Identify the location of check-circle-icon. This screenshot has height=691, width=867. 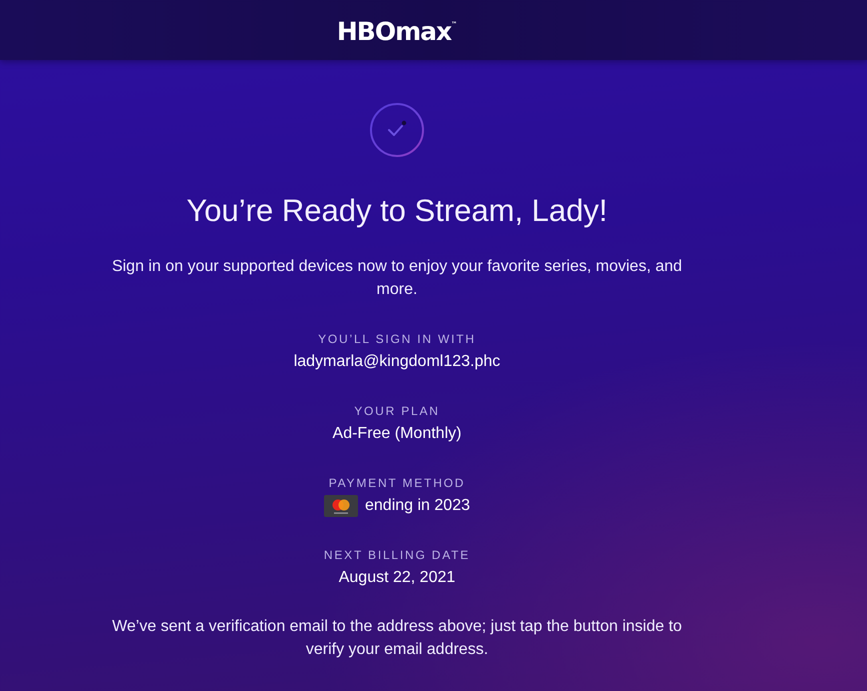
(397, 130).